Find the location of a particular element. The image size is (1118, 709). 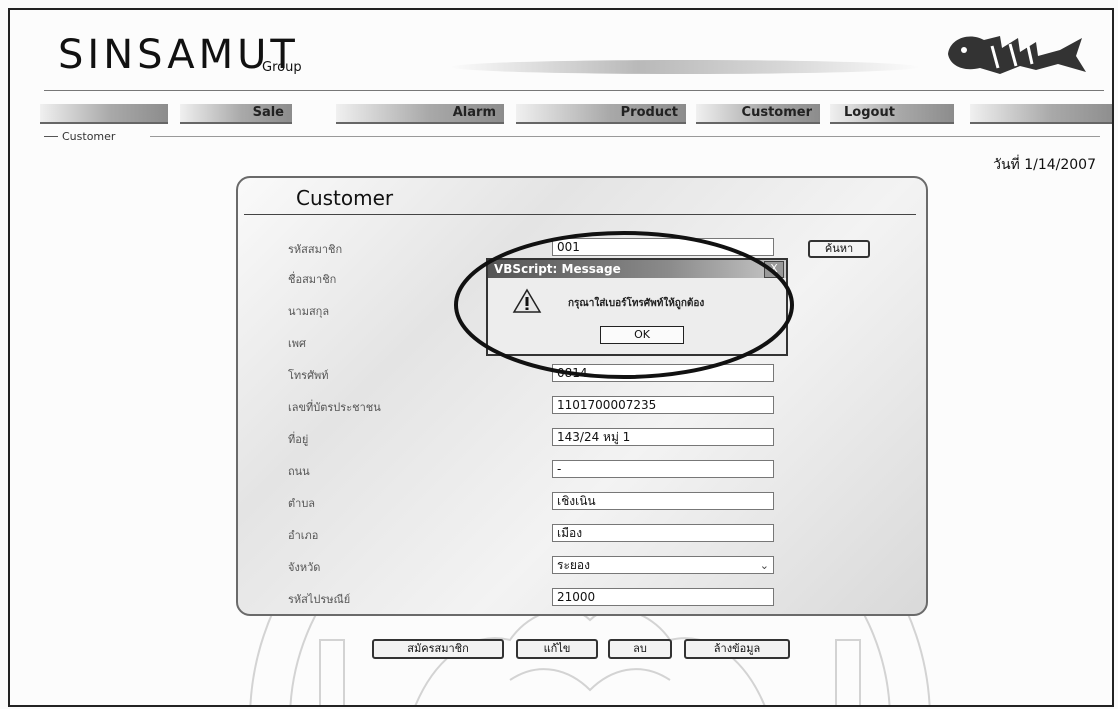

label-phone: โทรศัพท์ is located at coordinates (308, 375).